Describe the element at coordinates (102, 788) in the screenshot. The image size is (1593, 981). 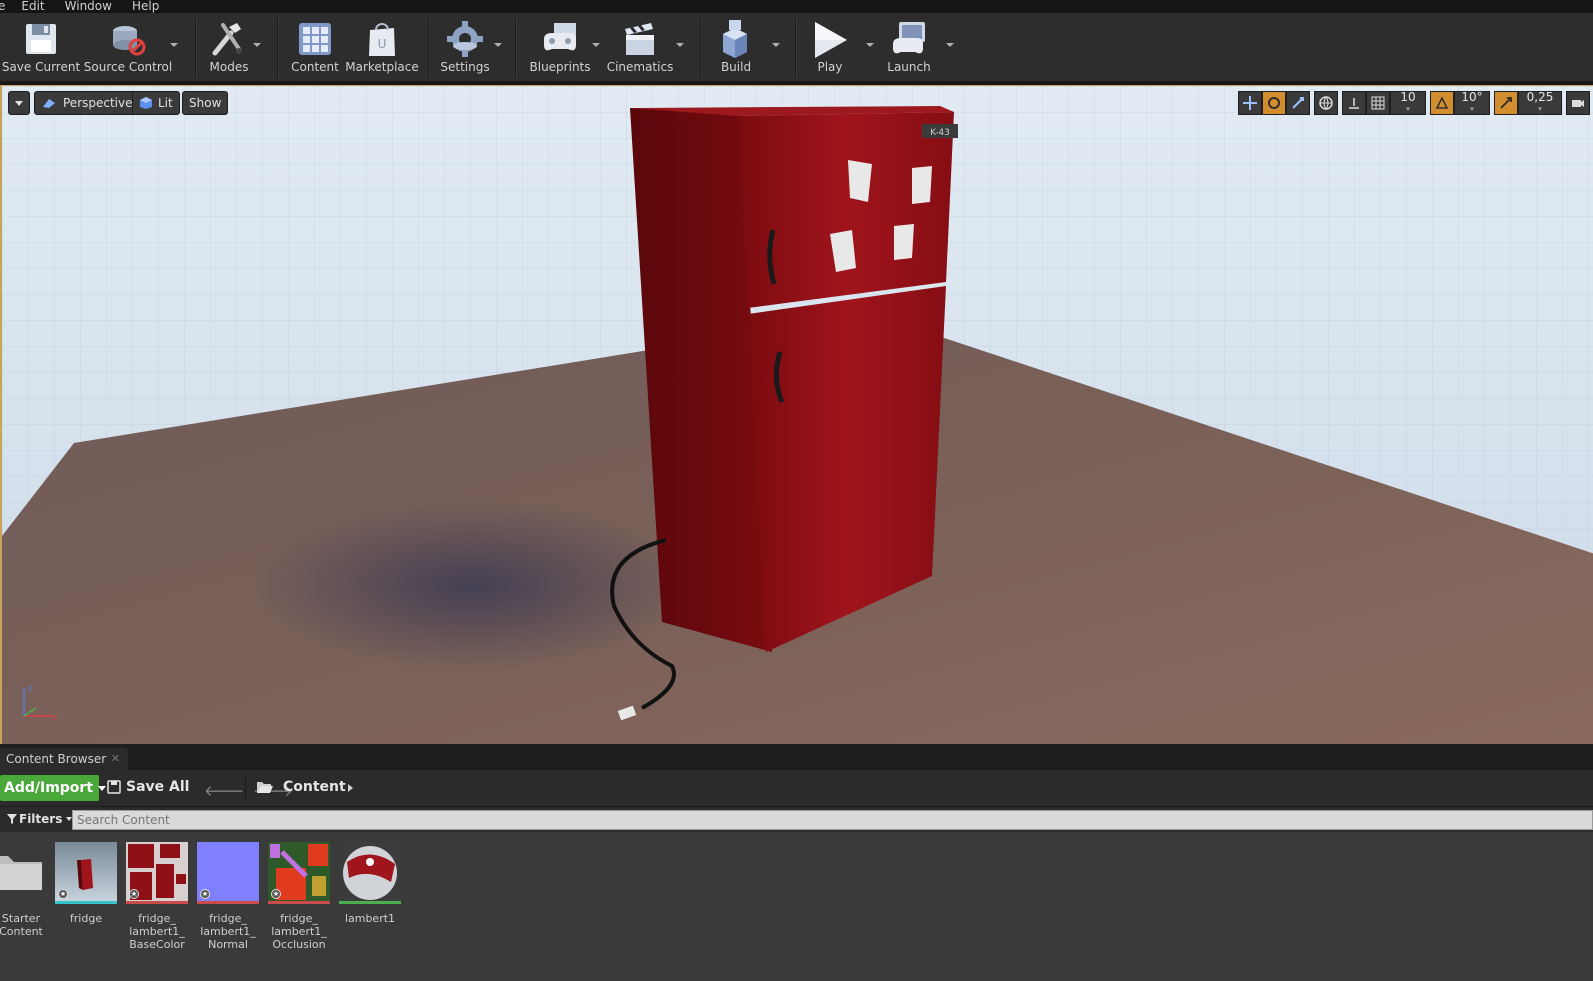
I see `chevron-down-icon` at that location.